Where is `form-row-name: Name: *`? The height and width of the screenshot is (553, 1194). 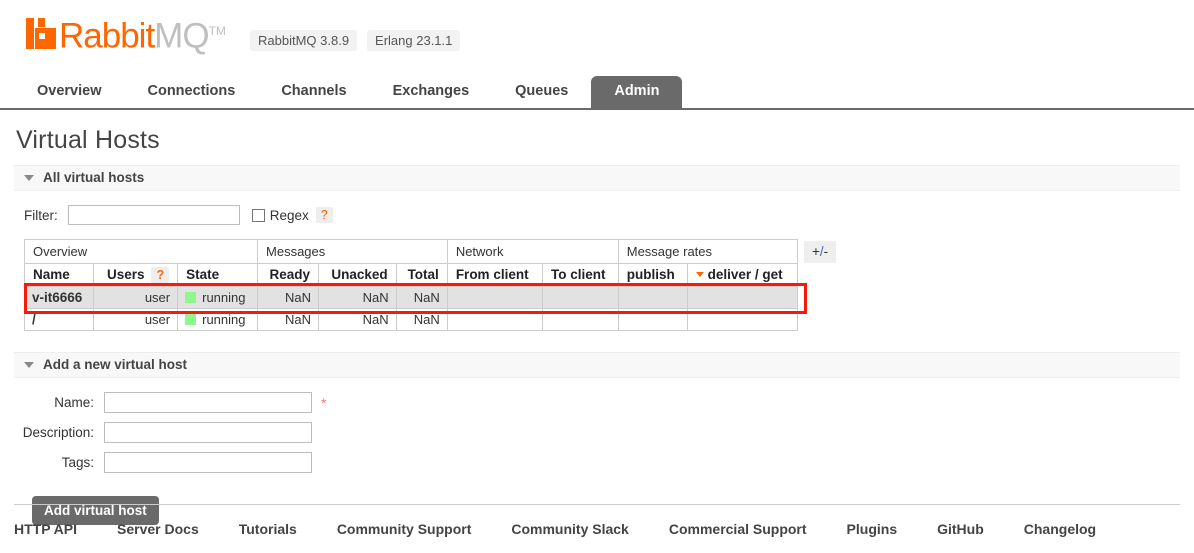 form-row-name: Name: * is located at coordinates (597, 402).